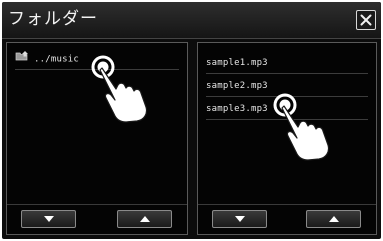  I want to click on scroll-up-button-right, so click(333, 219).